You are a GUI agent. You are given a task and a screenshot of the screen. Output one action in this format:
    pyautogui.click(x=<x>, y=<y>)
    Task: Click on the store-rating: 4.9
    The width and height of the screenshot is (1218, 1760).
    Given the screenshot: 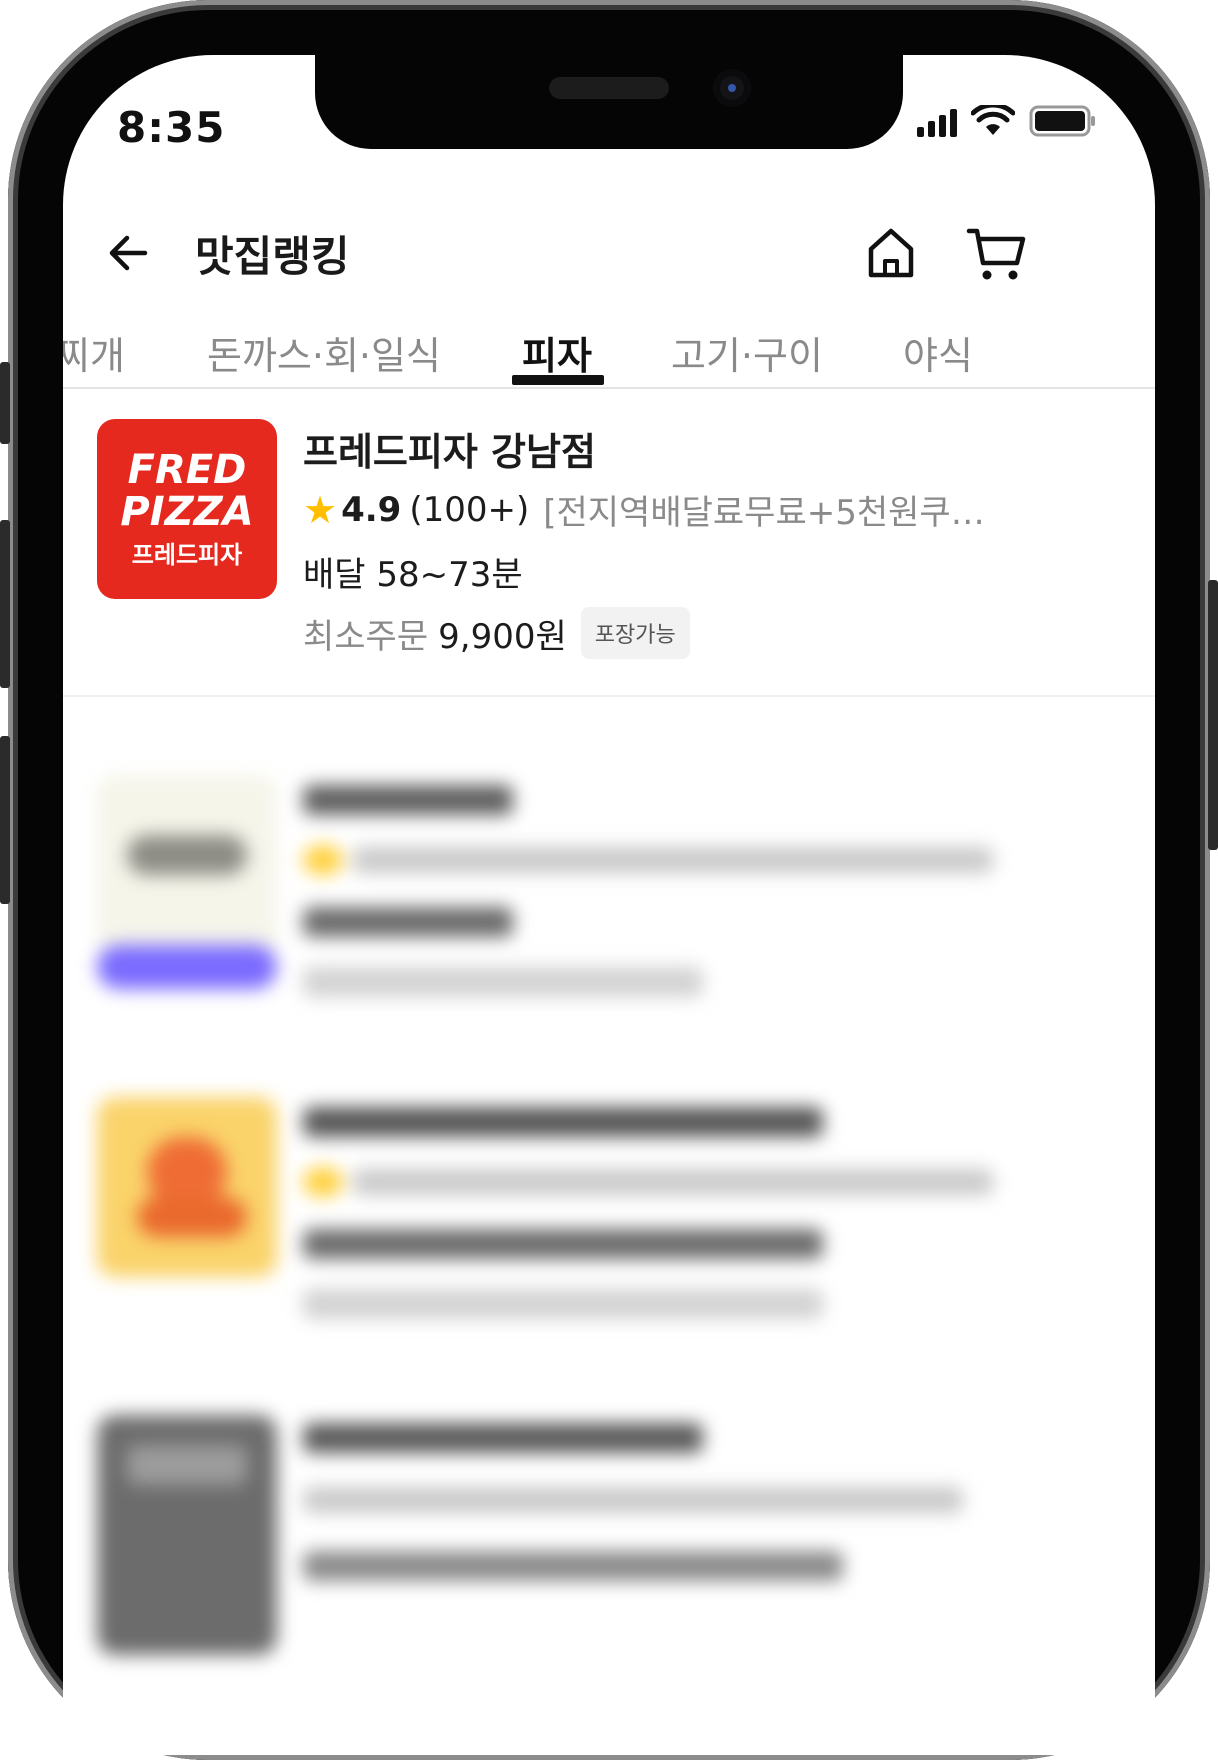 What is the action you would take?
    pyautogui.click(x=371, y=509)
    